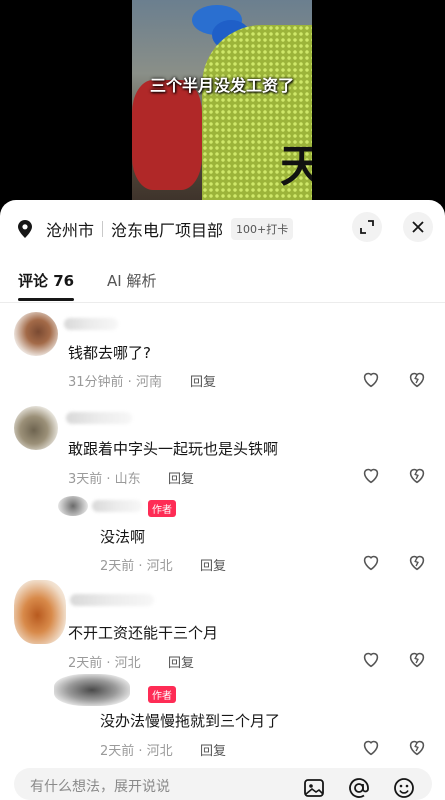 The height and width of the screenshot is (800, 445). I want to click on location-row: 沧州市 沧东电厂项目部 100+打卡, so click(156, 229).